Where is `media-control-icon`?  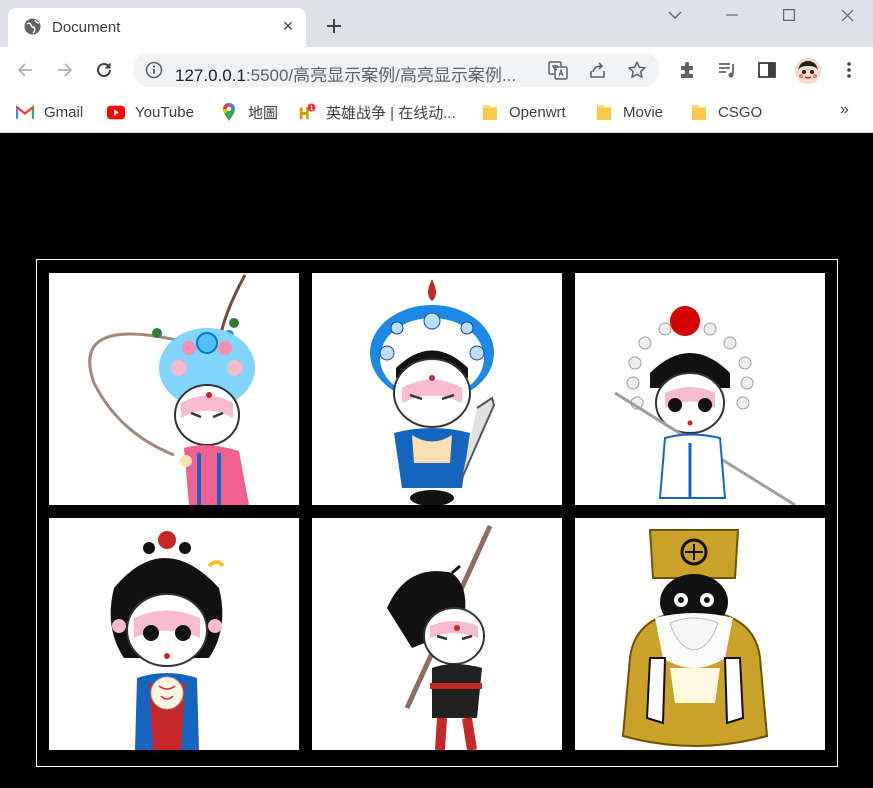
media-control-icon is located at coordinates (727, 70).